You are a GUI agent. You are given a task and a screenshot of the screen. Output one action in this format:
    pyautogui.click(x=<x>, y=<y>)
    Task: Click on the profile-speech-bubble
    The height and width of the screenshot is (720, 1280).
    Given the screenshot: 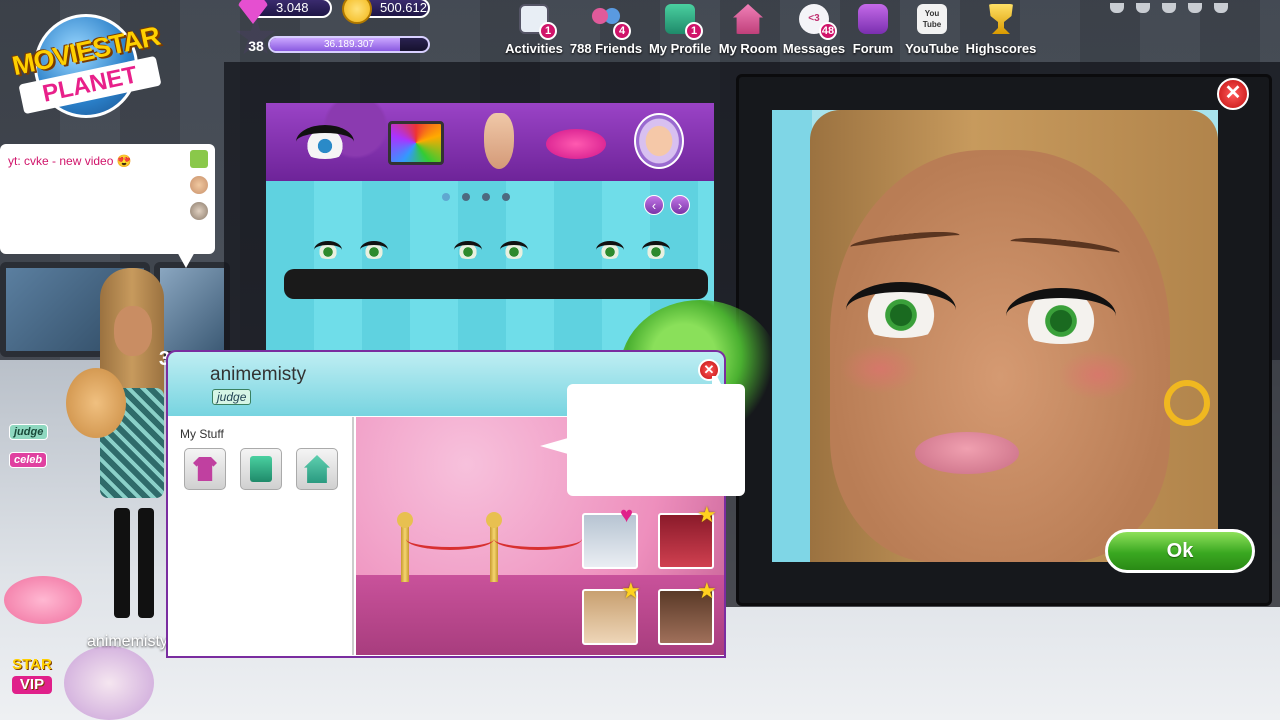 What is the action you would take?
    pyautogui.click(x=656, y=440)
    